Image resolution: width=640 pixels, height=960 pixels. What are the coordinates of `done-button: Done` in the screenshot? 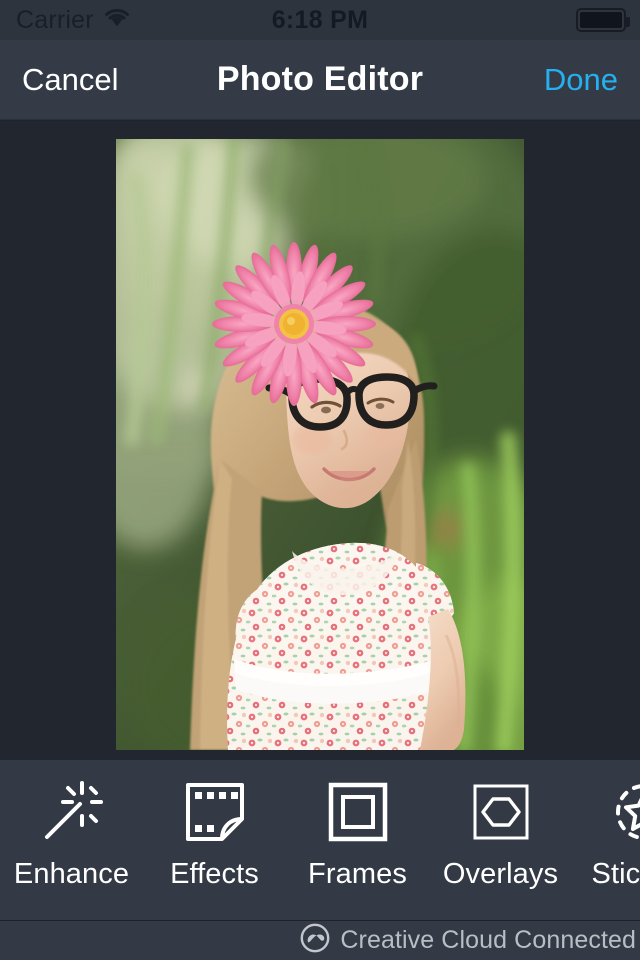 It's located at (581, 79).